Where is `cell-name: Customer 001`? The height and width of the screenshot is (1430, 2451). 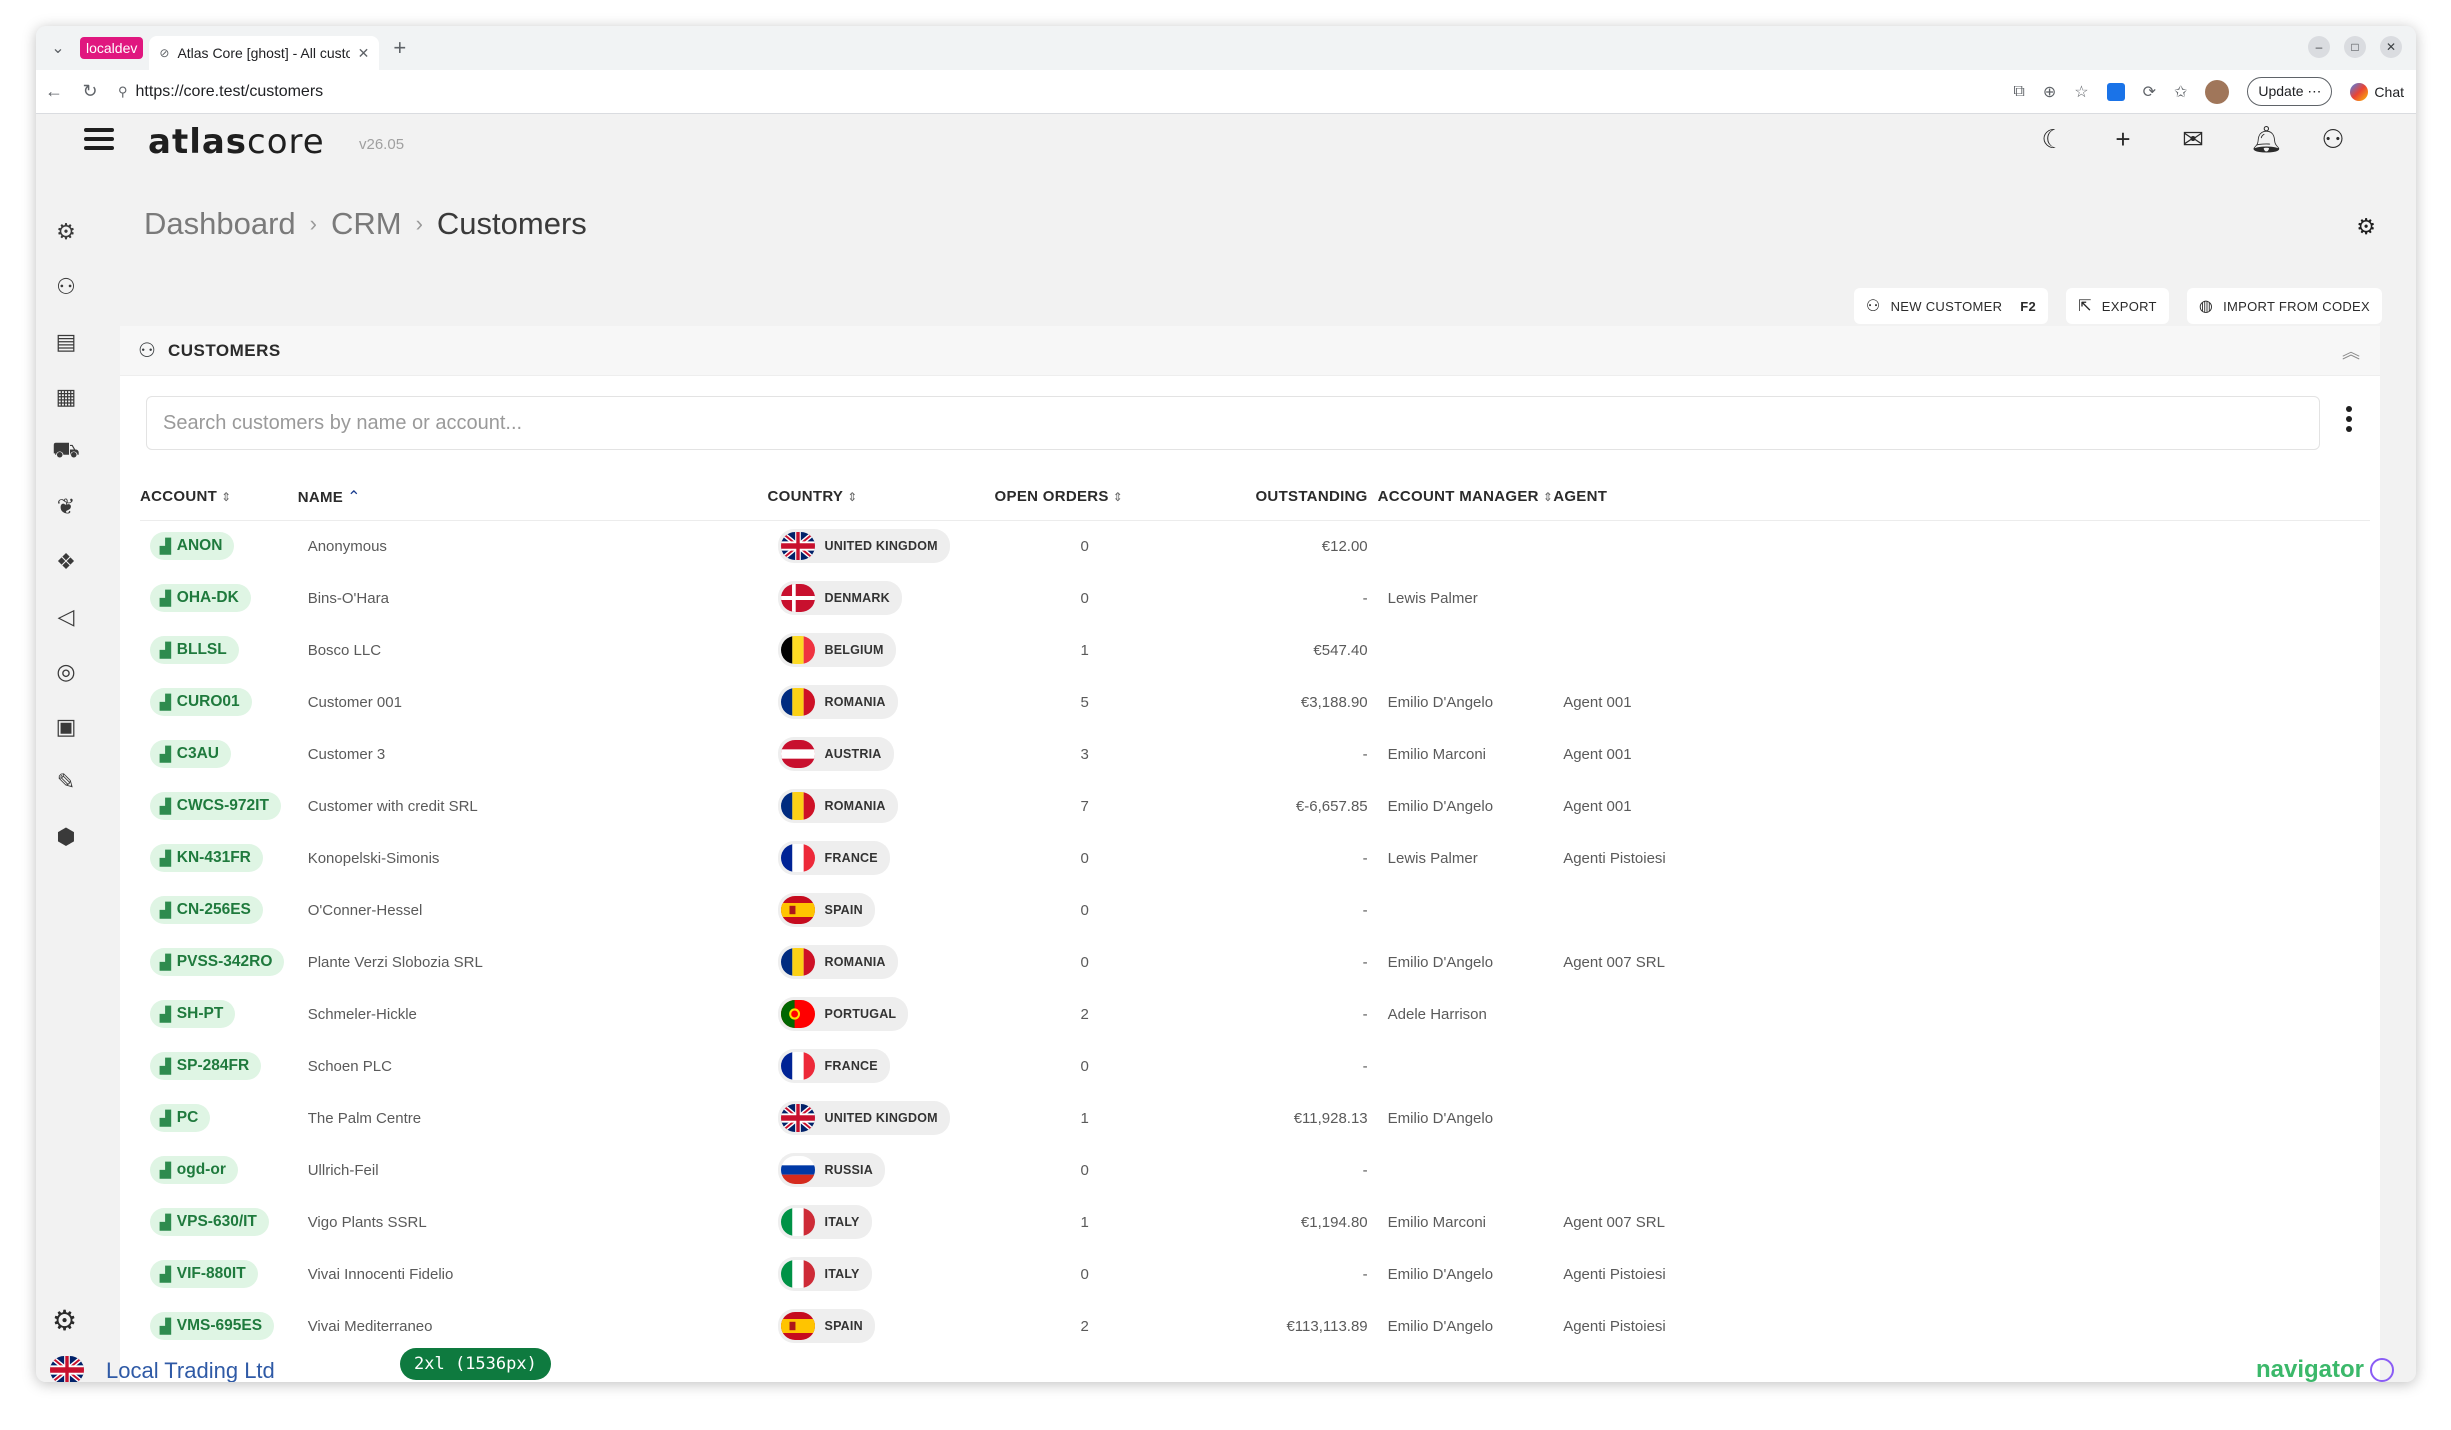 cell-name: Customer 001 is located at coordinates (533, 702).